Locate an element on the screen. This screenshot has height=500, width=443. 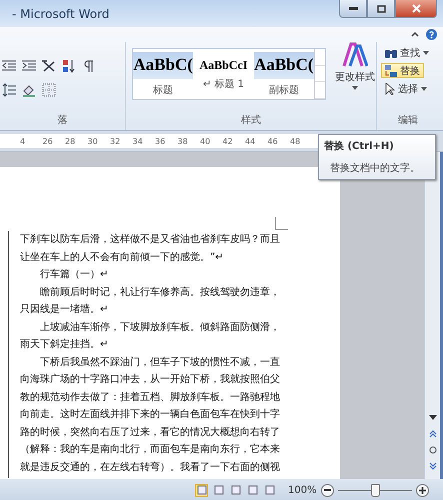
tooltip-title: 替换 (Ctrl+H) is located at coordinates (359, 146).